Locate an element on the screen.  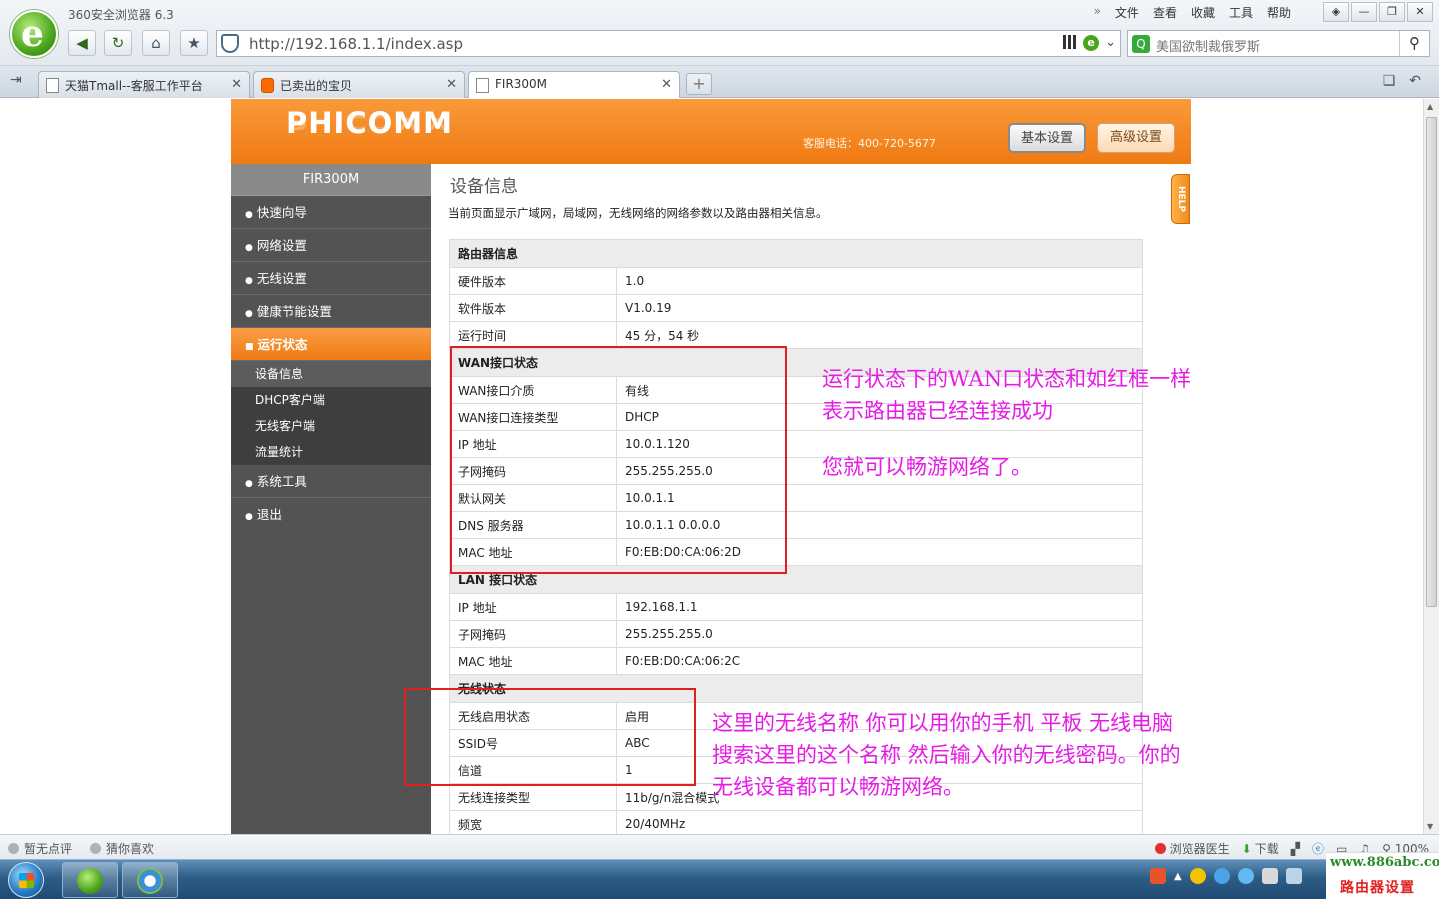
tab-label: 已卖出的宝贝 is located at coordinates (316, 86).